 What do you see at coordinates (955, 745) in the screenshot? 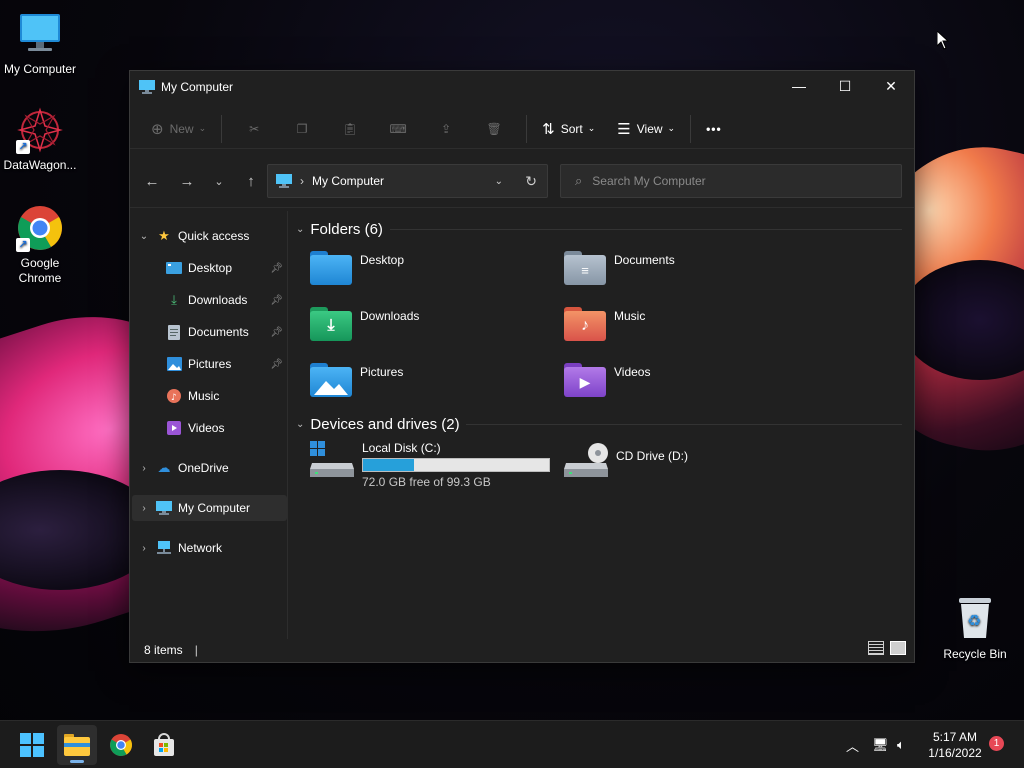
I see `taskbar-clock: 5:17 AM 1/16/2022` at bounding box center [955, 745].